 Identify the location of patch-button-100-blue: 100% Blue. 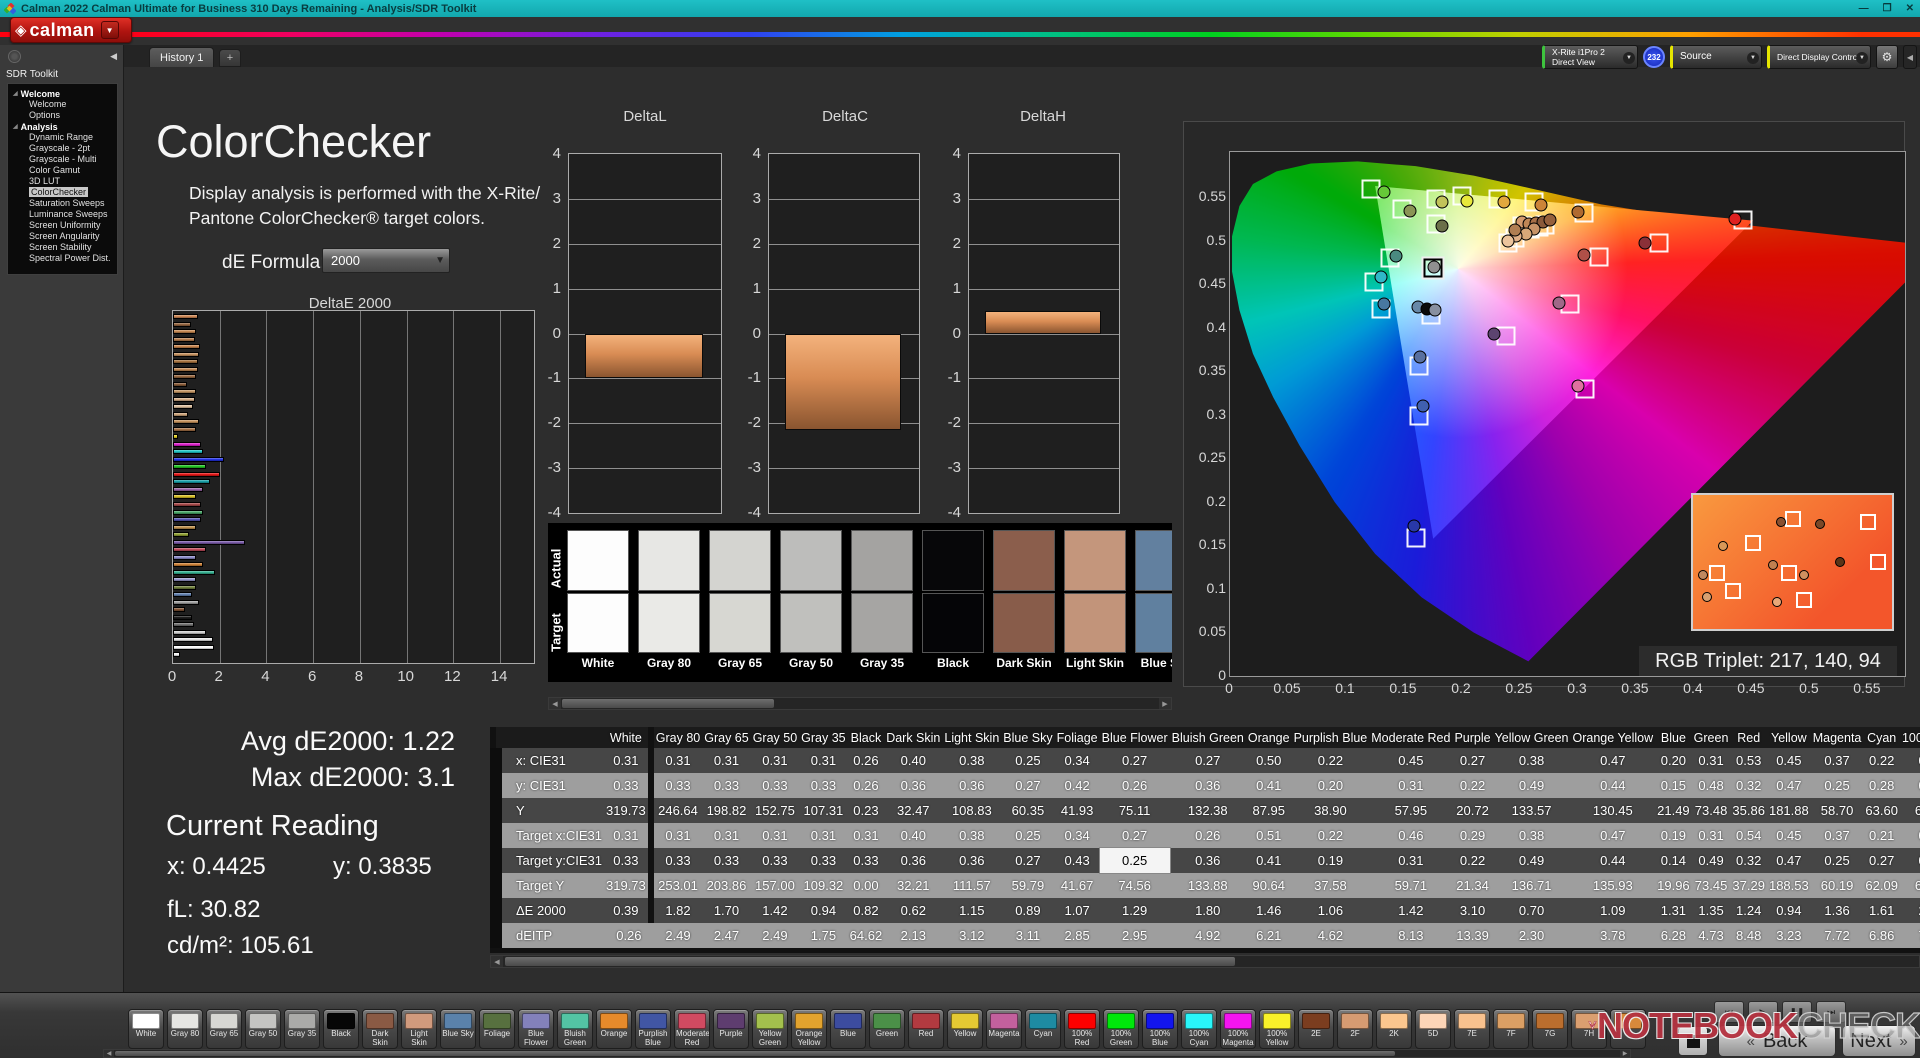
(1160, 1029).